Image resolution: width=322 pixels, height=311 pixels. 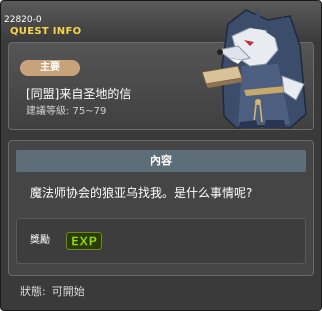 I want to click on window-title: QUEST INFO, so click(x=46, y=31).